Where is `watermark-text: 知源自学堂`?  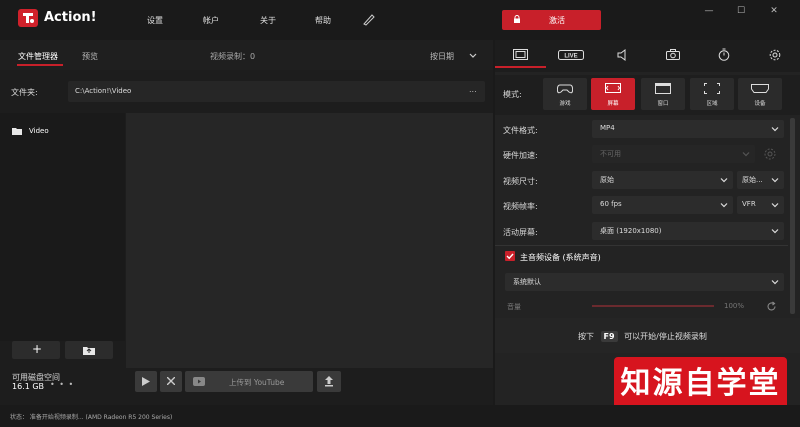 watermark-text: 知源自学堂 is located at coordinates (700, 383).